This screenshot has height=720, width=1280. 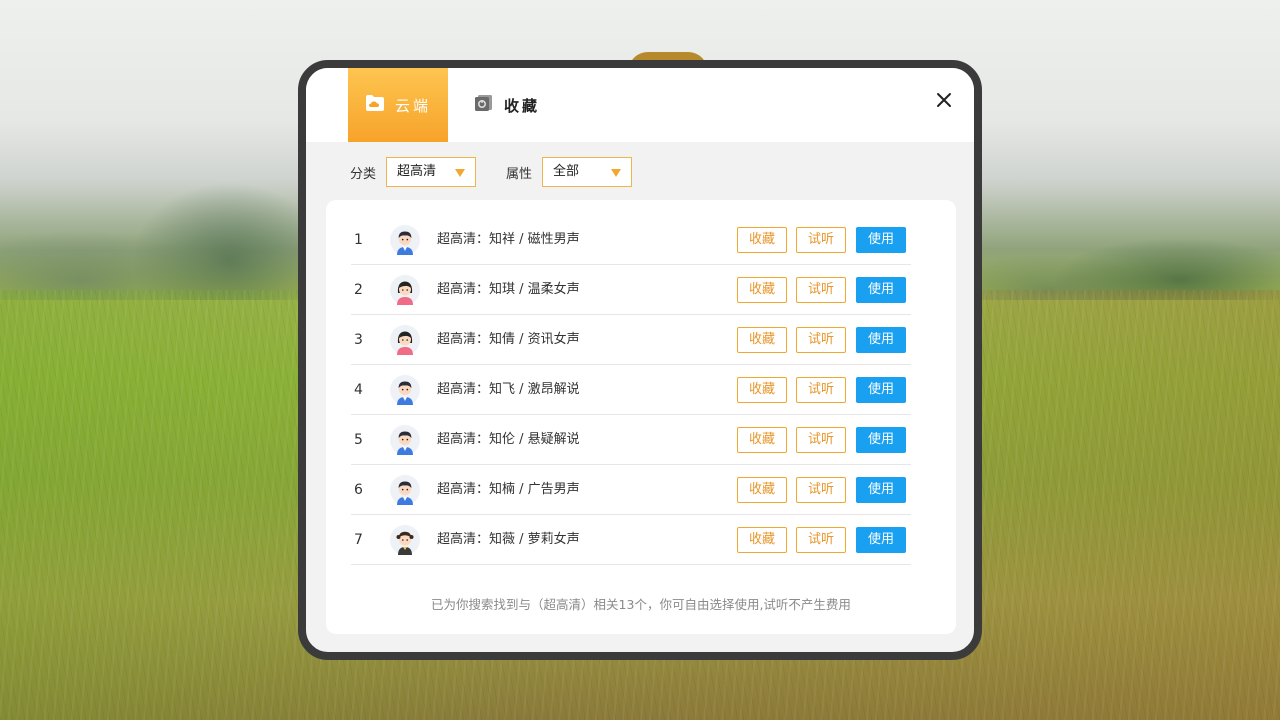 I want to click on voice-row: 2 超高清：知琪 / 温柔女声 收藏 试听 使用, so click(x=631, y=290).